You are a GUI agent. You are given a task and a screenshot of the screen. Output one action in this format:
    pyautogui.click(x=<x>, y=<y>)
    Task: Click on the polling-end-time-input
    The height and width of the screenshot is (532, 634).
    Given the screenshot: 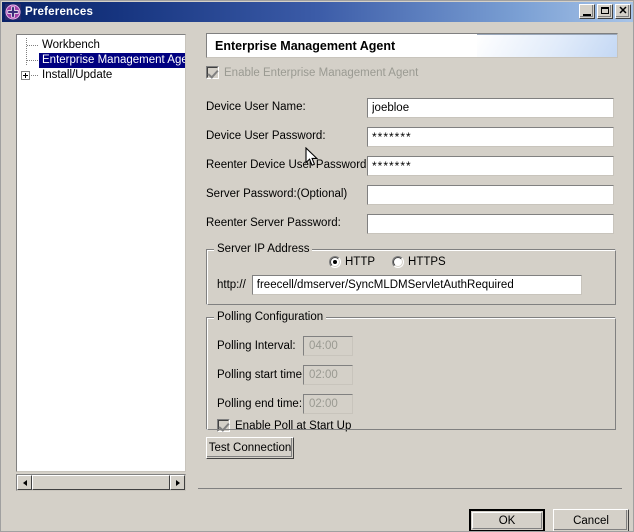 What is the action you would take?
    pyautogui.click(x=328, y=404)
    